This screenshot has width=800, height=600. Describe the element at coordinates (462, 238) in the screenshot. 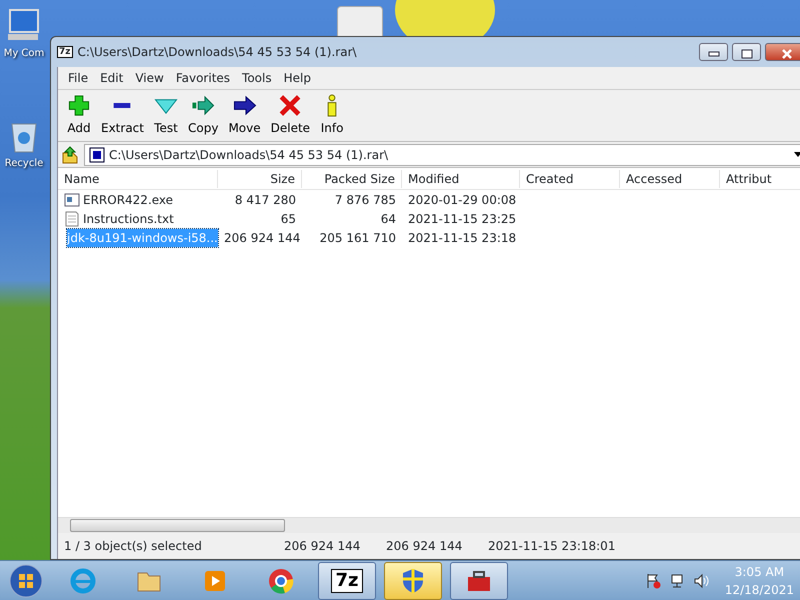

I see `table-cell-text: 2021-11-15 23:18` at that location.